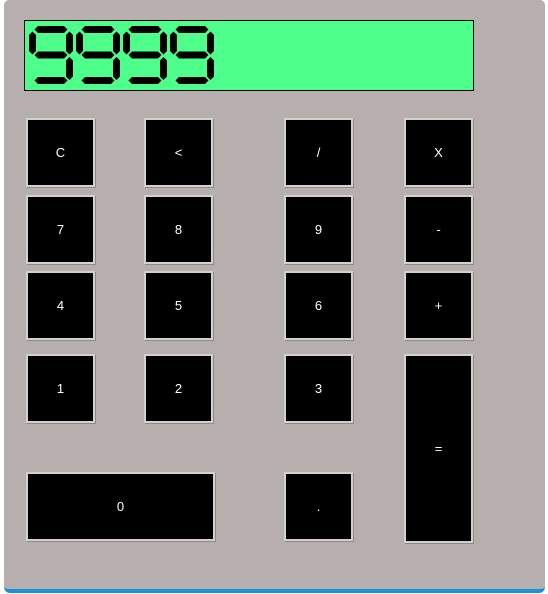 This screenshot has width=548, height=594. What do you see at coordinates (60, 305) in the screenshot?
I see `four-button: 4` at bounding box center [60, 305].